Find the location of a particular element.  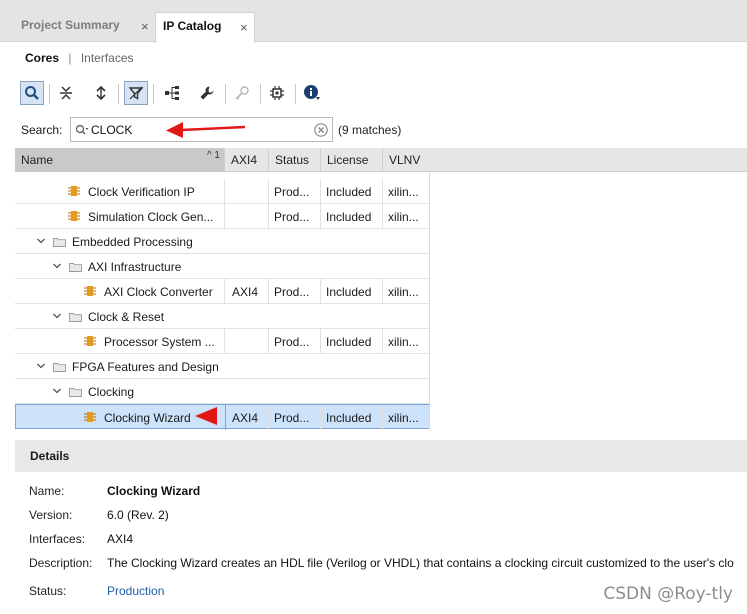

tab-ip-catalog: IP Catalog × is located at coordinates (205, 27).